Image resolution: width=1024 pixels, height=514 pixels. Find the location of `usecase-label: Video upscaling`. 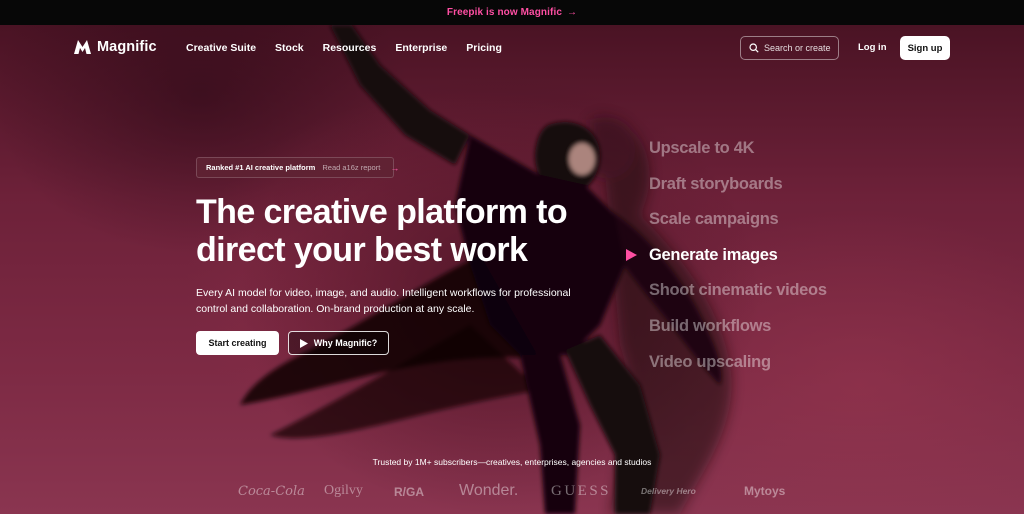

usecase-label: Video upscaling is located at coordinates (710, 361).